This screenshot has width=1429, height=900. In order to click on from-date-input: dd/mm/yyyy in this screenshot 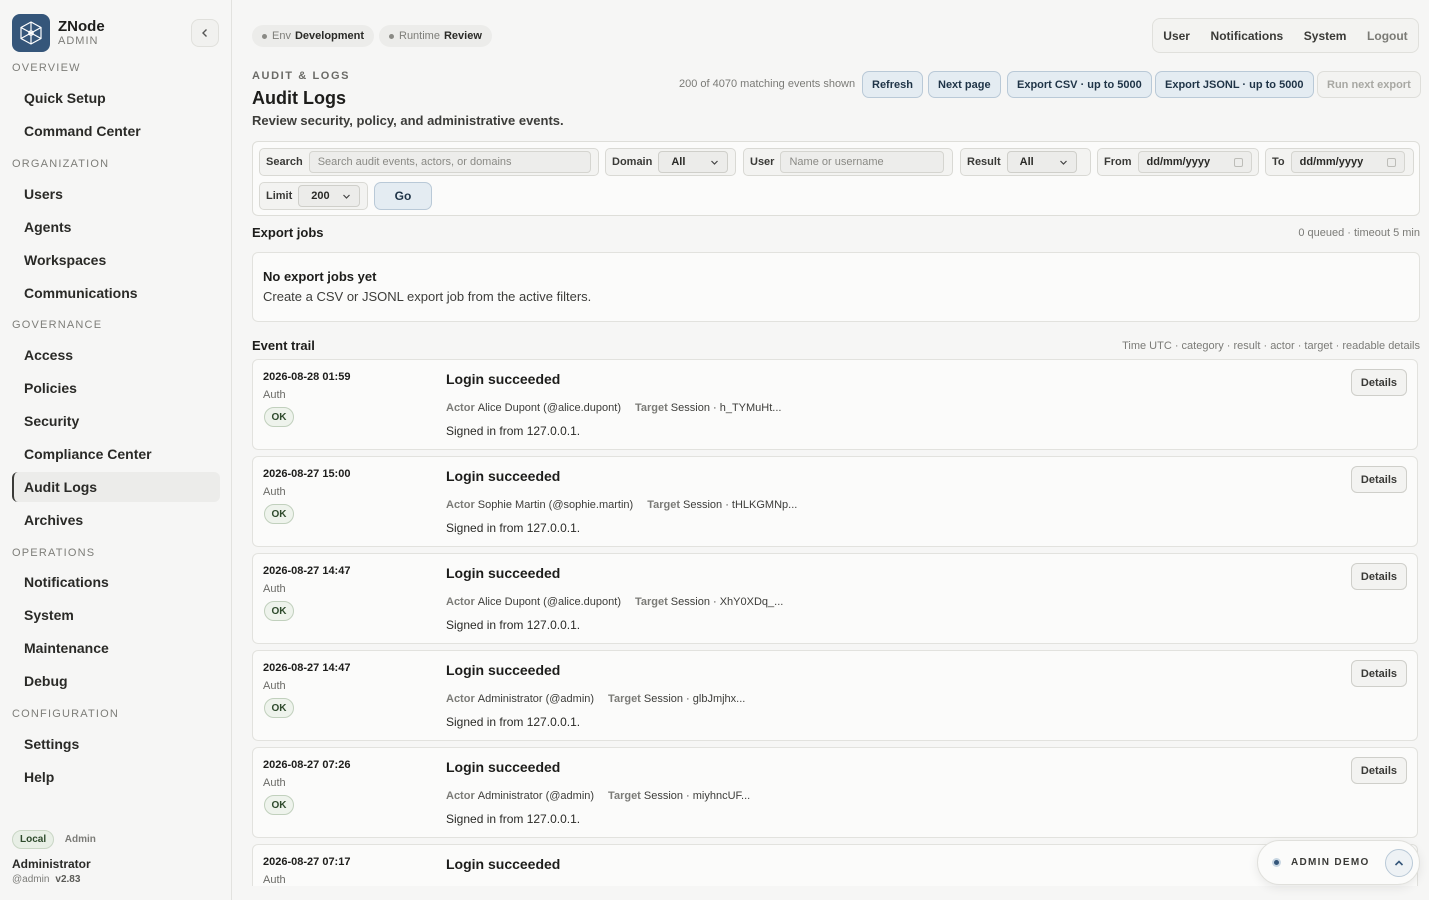, I will do `click(1194, 162)`.